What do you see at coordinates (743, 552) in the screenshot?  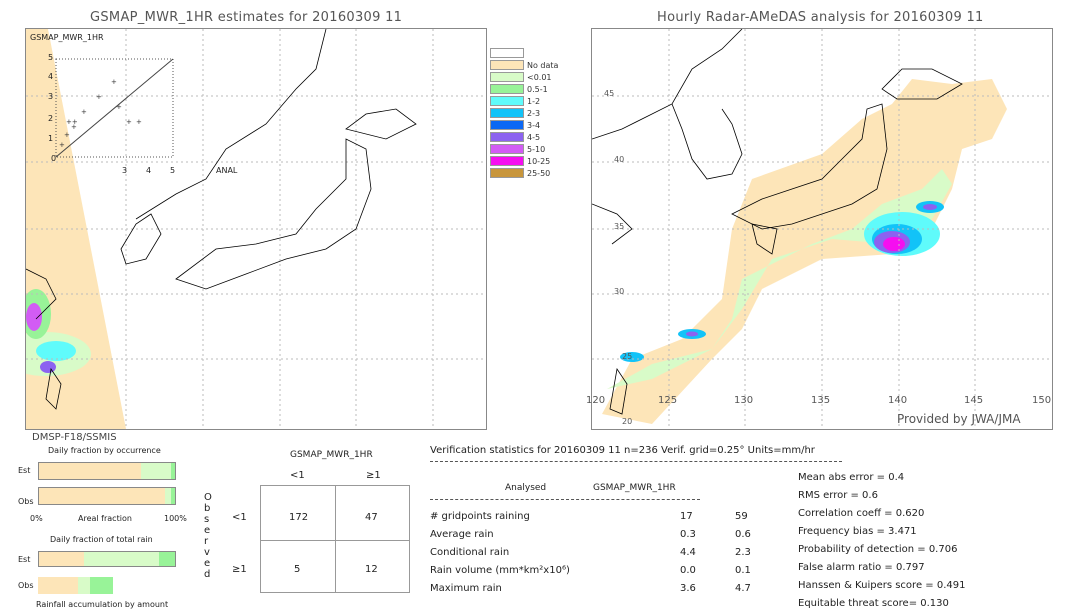 I see `stat-est: 2.3` at bounding box center [743, 552].